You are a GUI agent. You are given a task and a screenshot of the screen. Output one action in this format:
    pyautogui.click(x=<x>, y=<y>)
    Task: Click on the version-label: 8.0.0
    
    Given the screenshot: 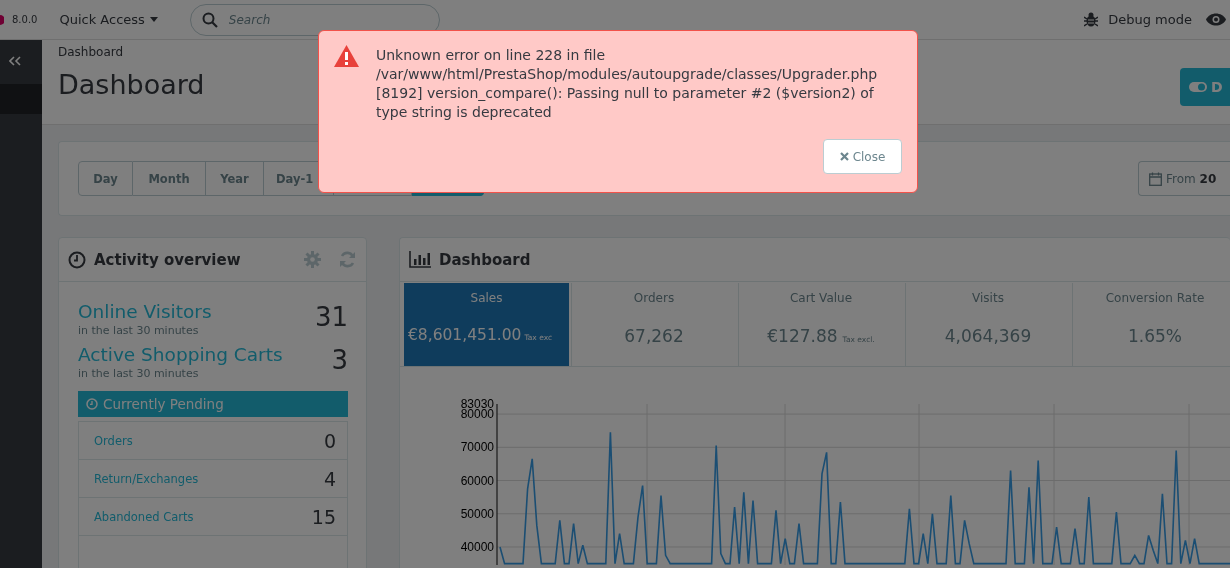 What is the action you would take?
    pyautogui.click(x=25, y=19)
    